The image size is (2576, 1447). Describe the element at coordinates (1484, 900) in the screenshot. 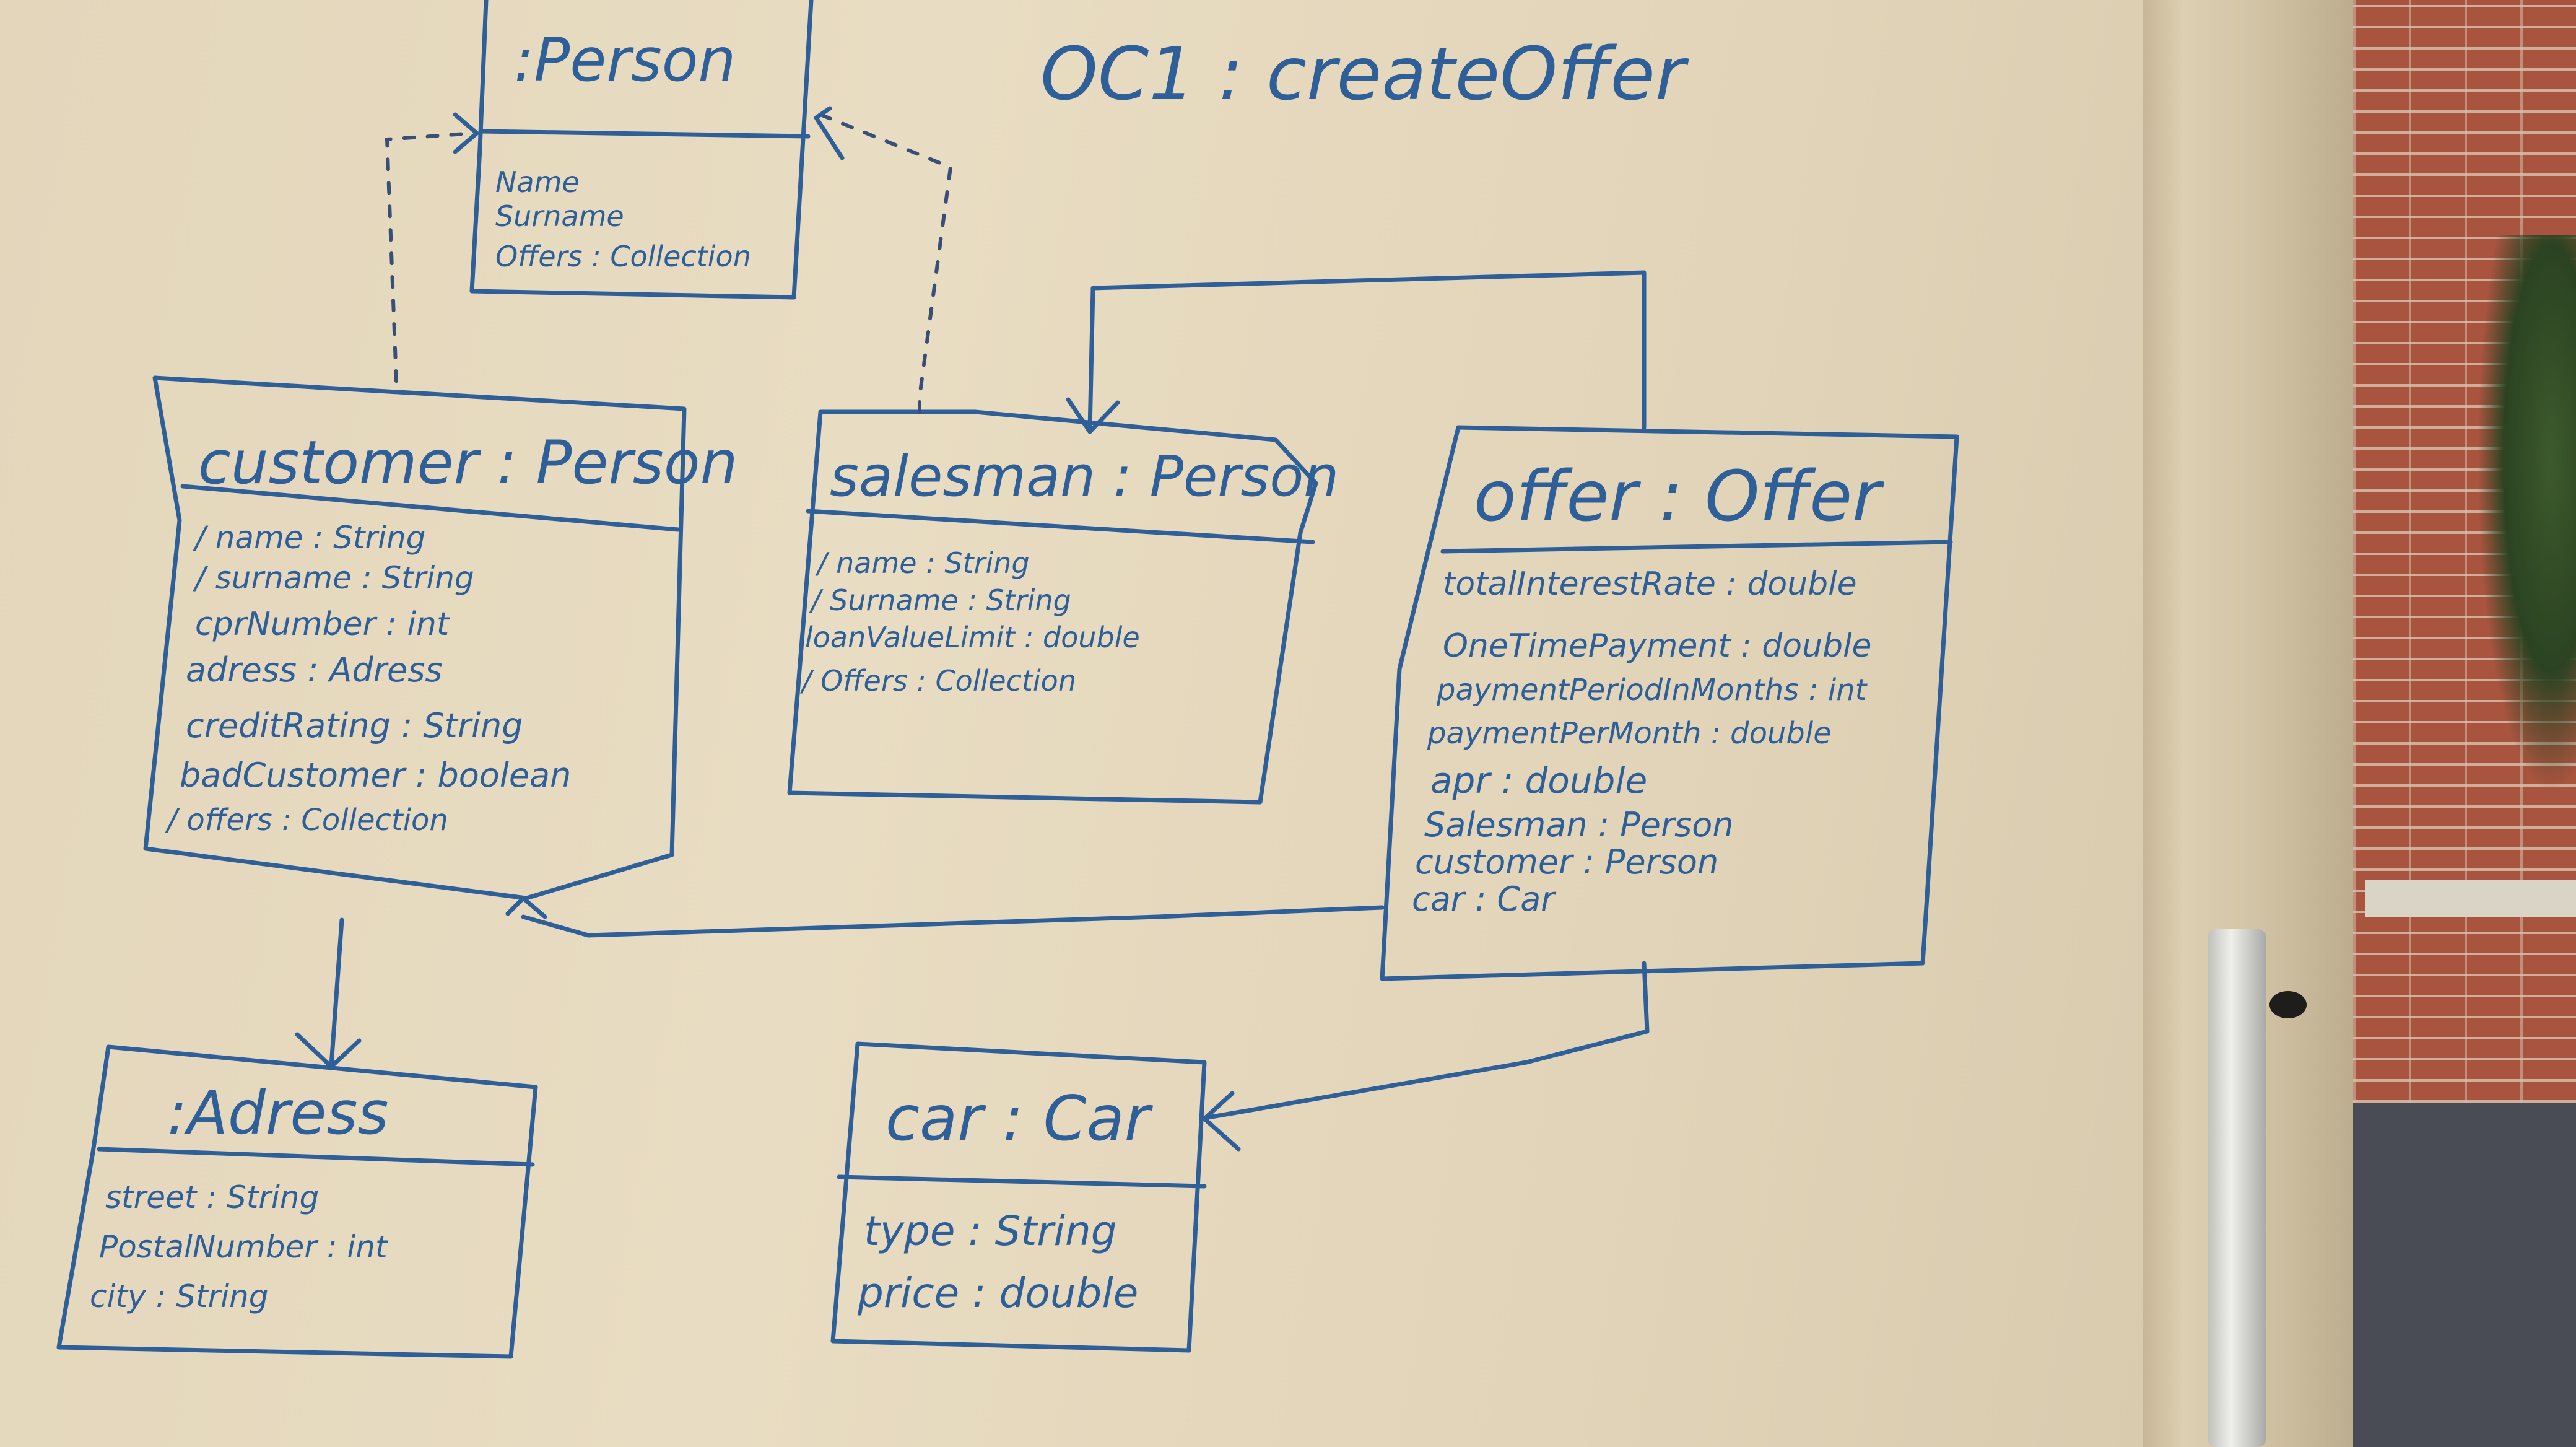

I see `offer-attr: car : Car` at that location.